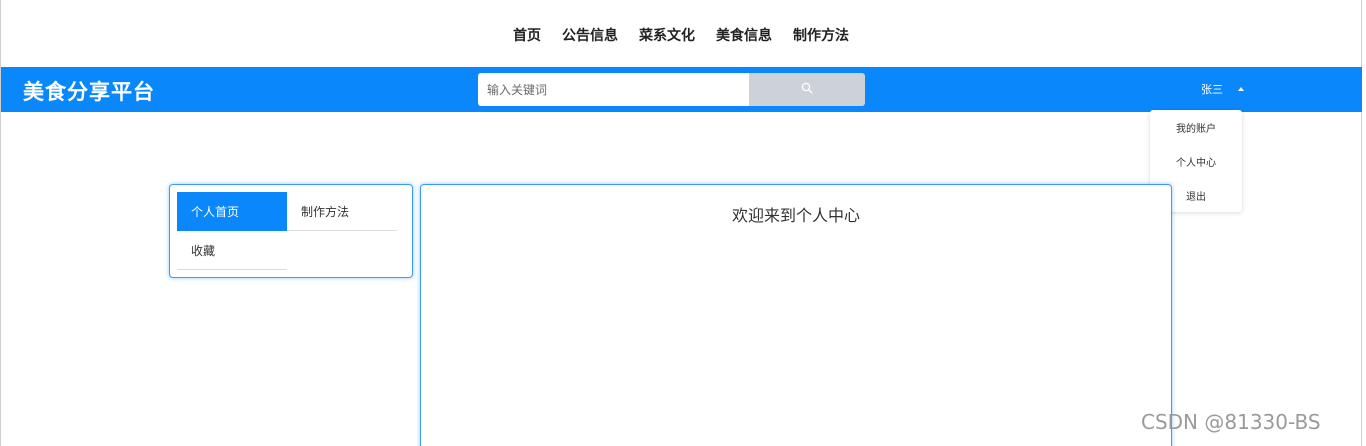 The image size is (1366, 446). I want to click on top-nav: 首页 公告信息 菜系文化 美食信息 制作方法, so click(681, 33).